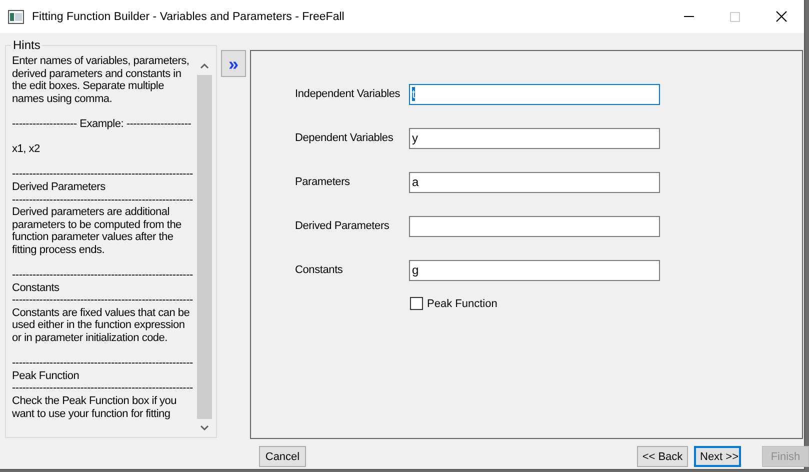  Describe the element at coordinates (344, 138) in the screenshot. I see `field-label: Dependent Variables` at that location.